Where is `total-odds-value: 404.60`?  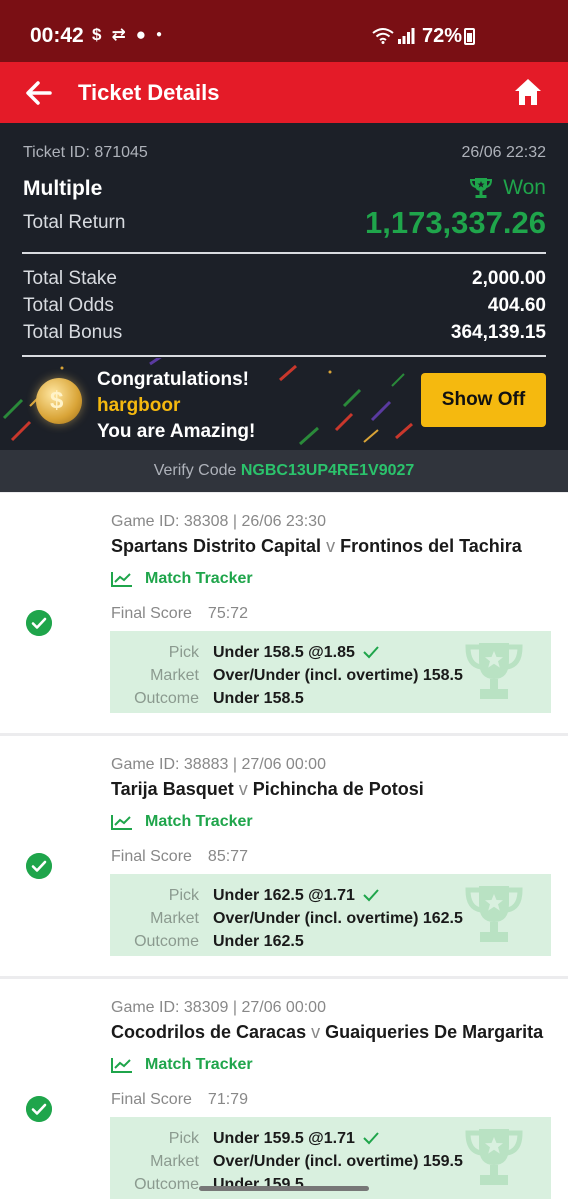
total-odds-value: 404.60 is located at coordinates (516, 305).